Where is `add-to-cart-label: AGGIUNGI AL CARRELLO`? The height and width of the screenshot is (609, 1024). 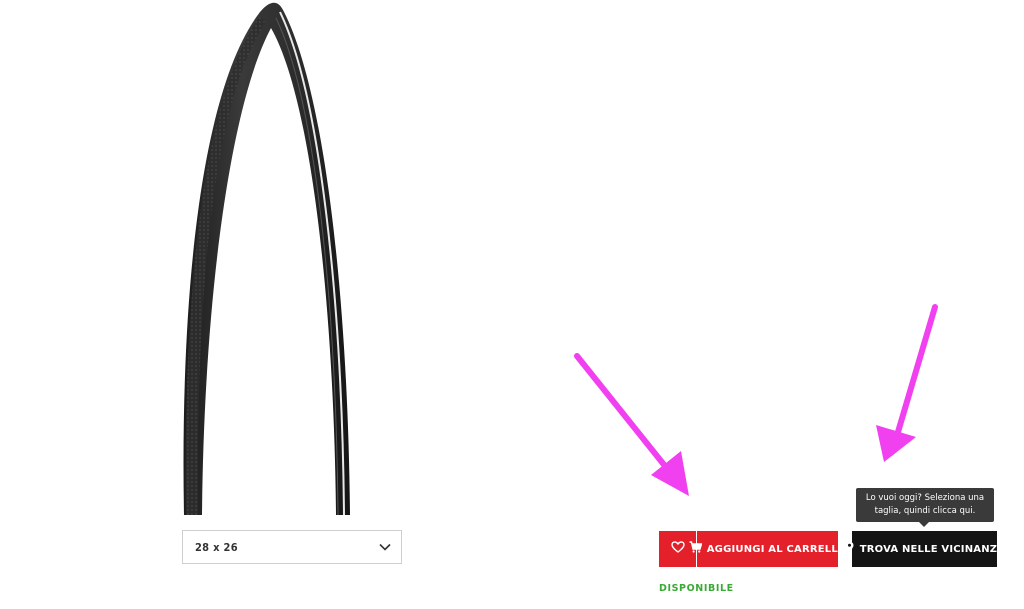
add-to-cart-label: AGGIUNGI AL CARRELLO is located at coordinates (776, 549).